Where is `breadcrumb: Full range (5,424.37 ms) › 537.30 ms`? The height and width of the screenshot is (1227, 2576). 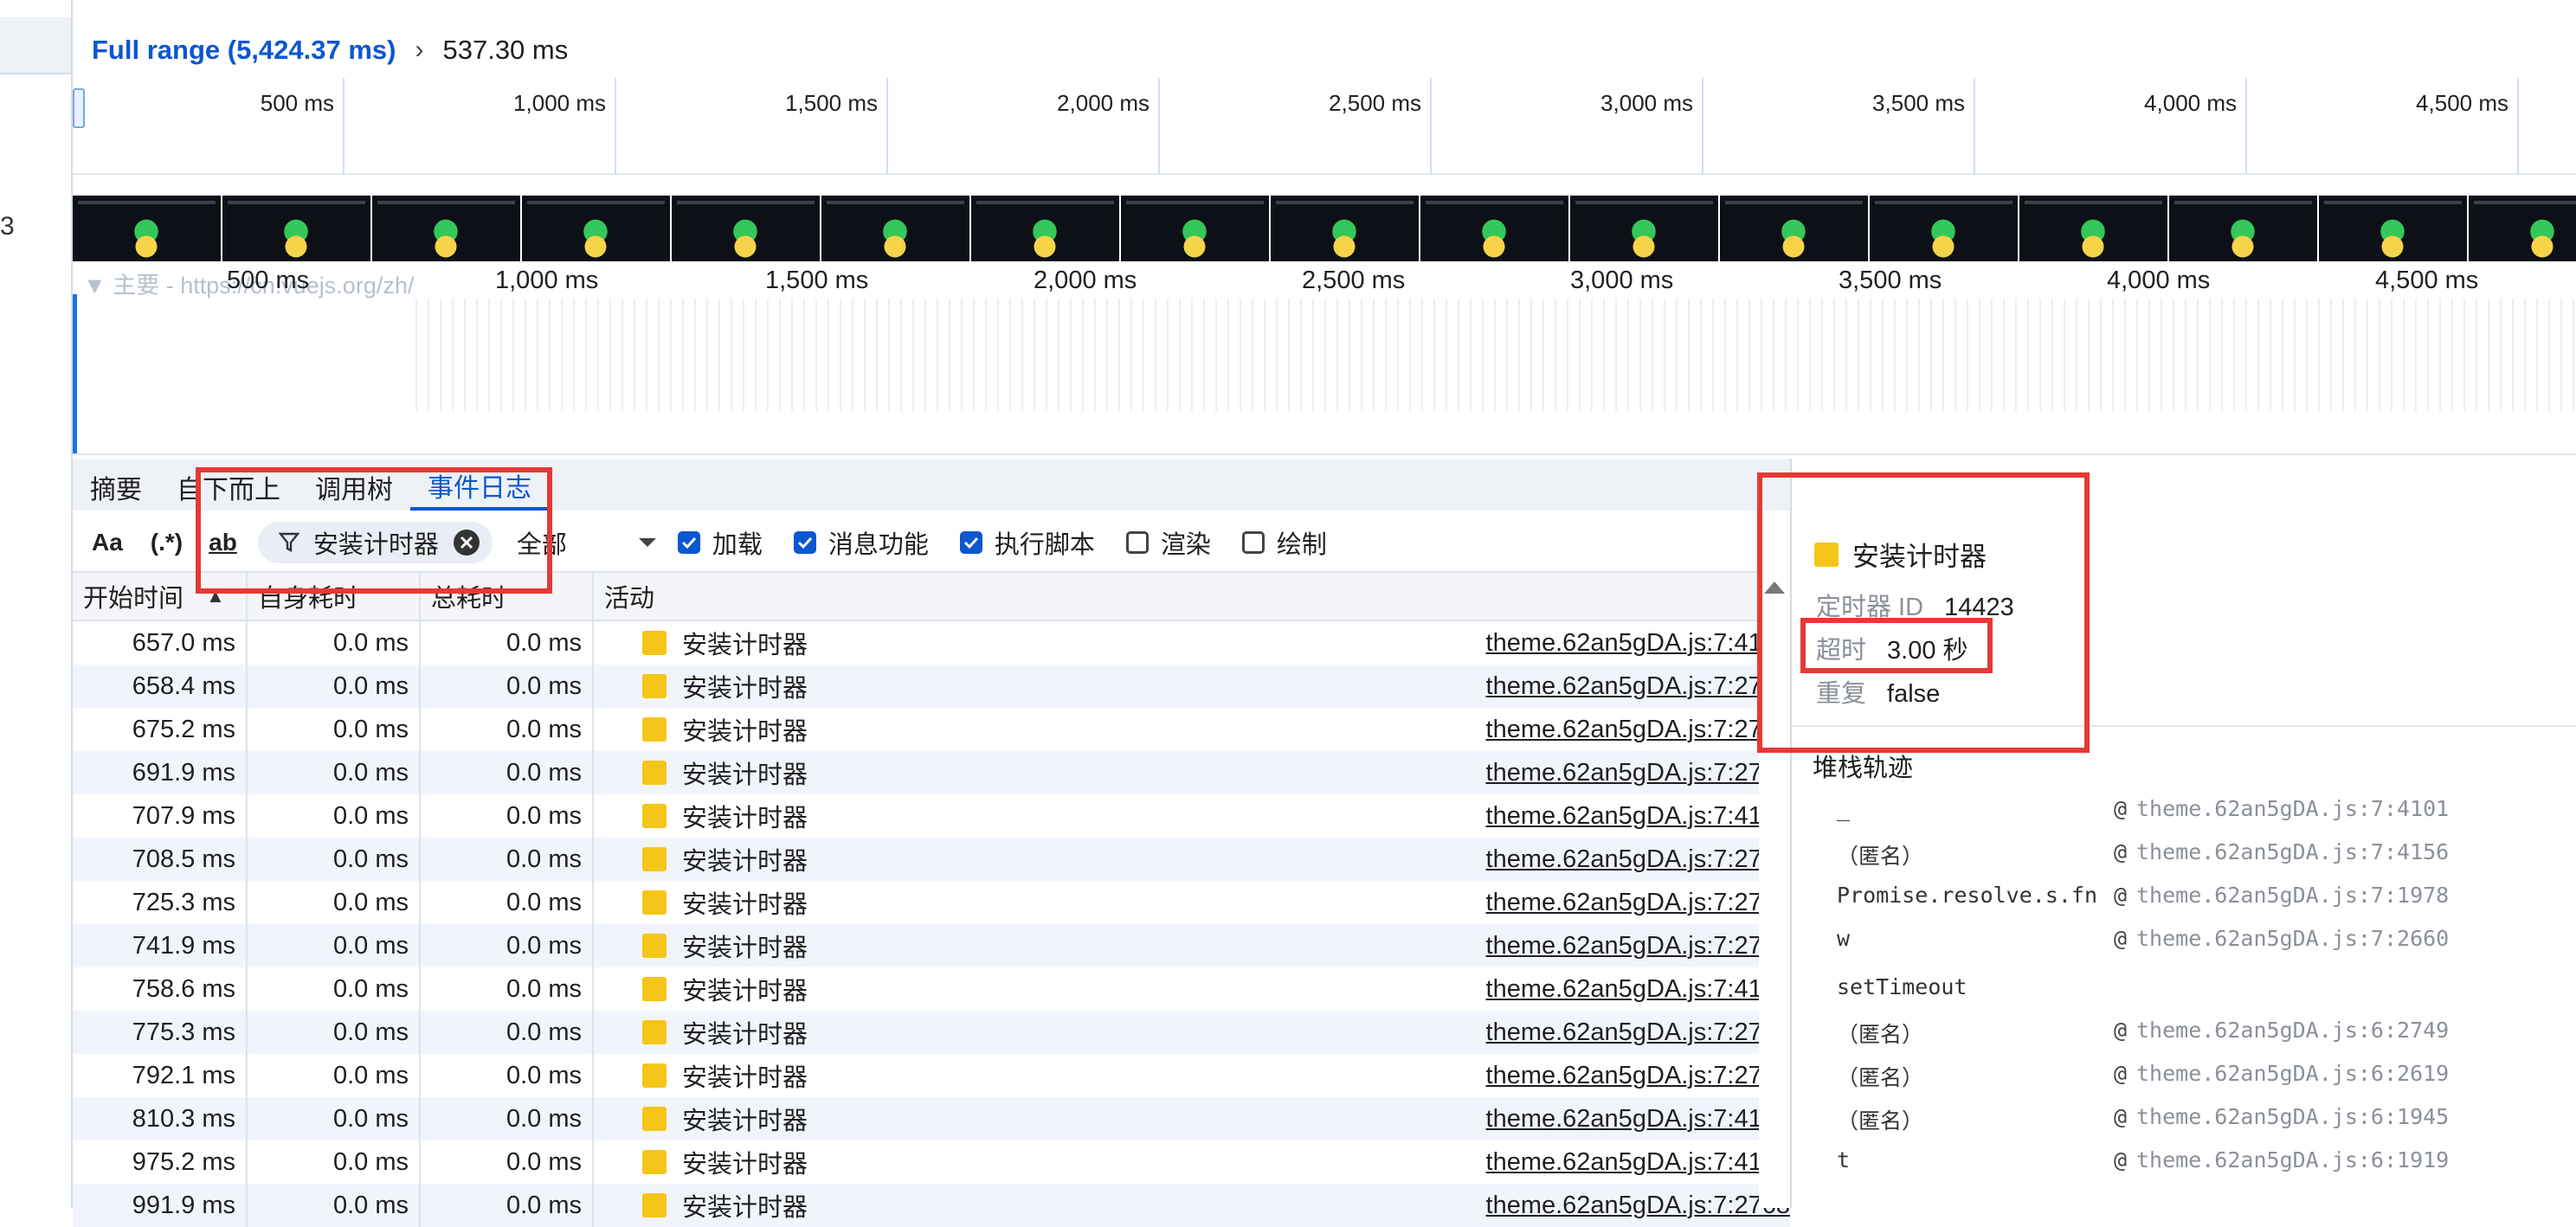
breadcrumb: Full range (5,424.37 ms) › 537.30 ms is located at coordinates (330, 50).